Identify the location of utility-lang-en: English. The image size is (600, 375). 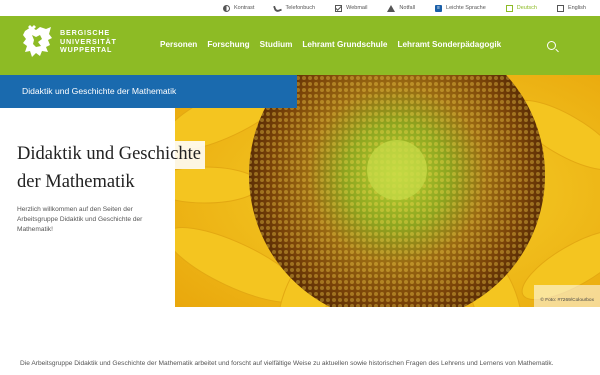
(571, 8).